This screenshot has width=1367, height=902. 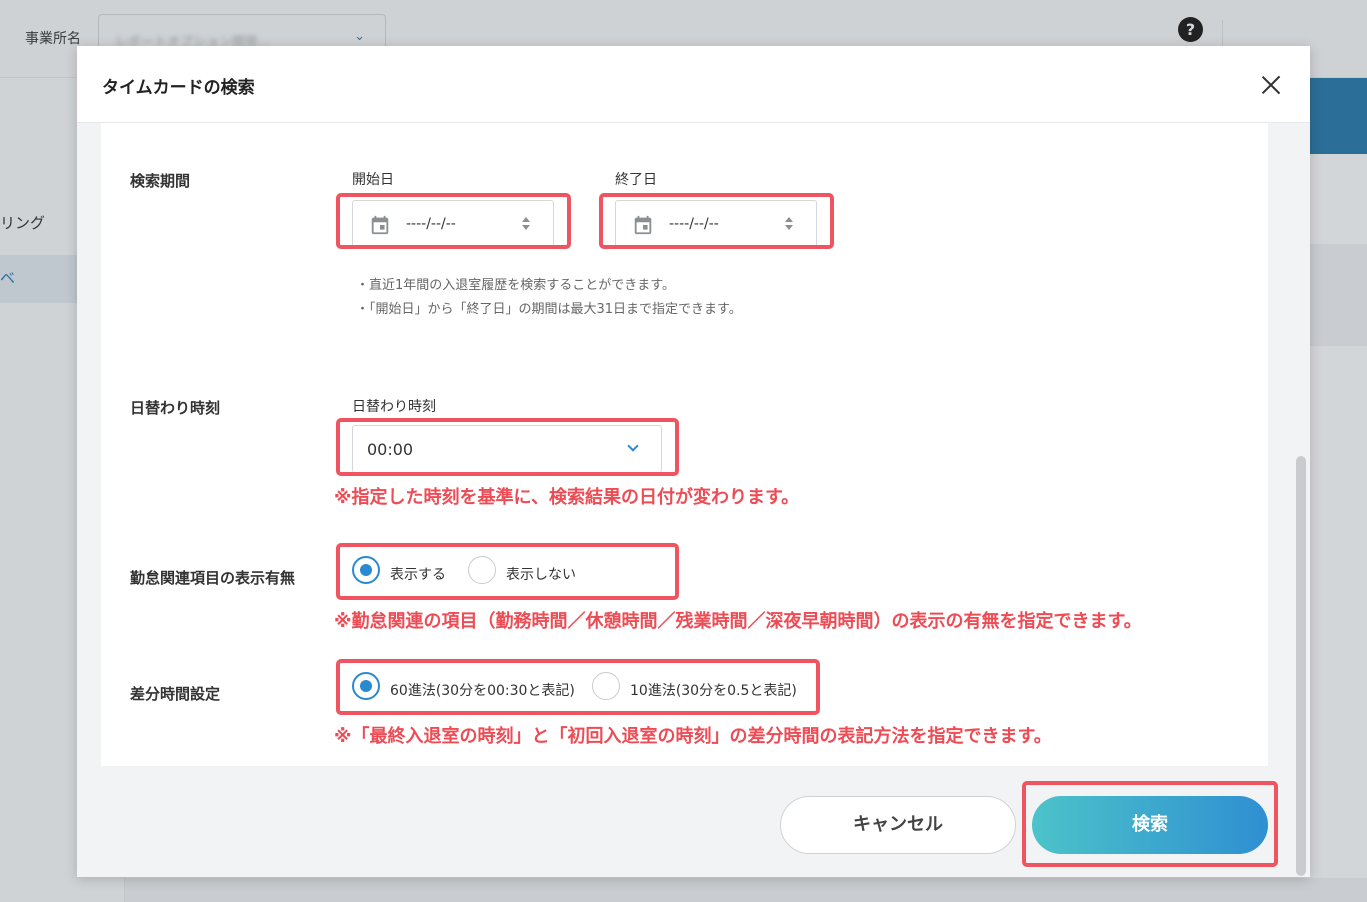 I want to click on chevron-down-icon, so click(x=633, y=446).